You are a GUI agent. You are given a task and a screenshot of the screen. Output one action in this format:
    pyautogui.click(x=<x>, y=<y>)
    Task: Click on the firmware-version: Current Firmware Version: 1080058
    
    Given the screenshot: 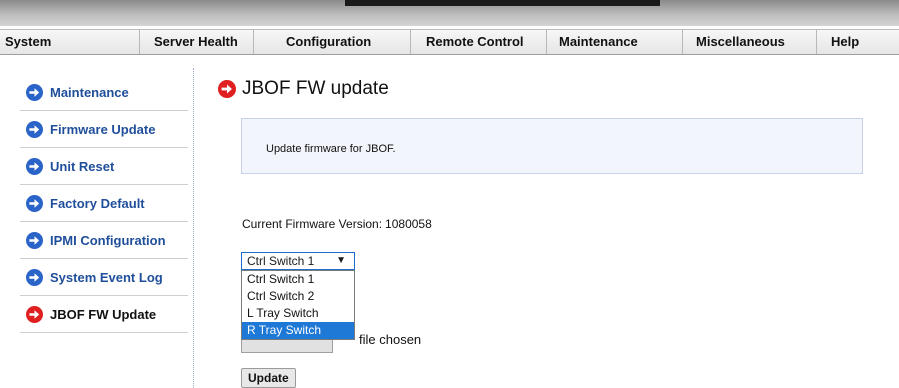 What is the action you would take?
    pyautogui.click(x=337, y=224)
    